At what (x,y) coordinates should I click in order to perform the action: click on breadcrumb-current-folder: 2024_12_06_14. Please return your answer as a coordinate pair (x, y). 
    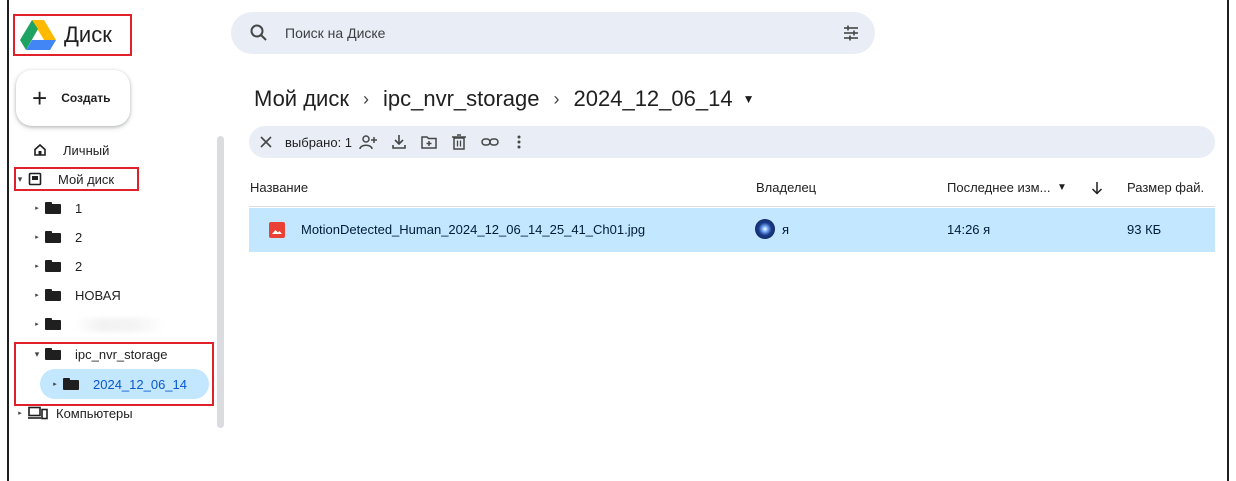
    Looking at the image, I should click on (653, 99).